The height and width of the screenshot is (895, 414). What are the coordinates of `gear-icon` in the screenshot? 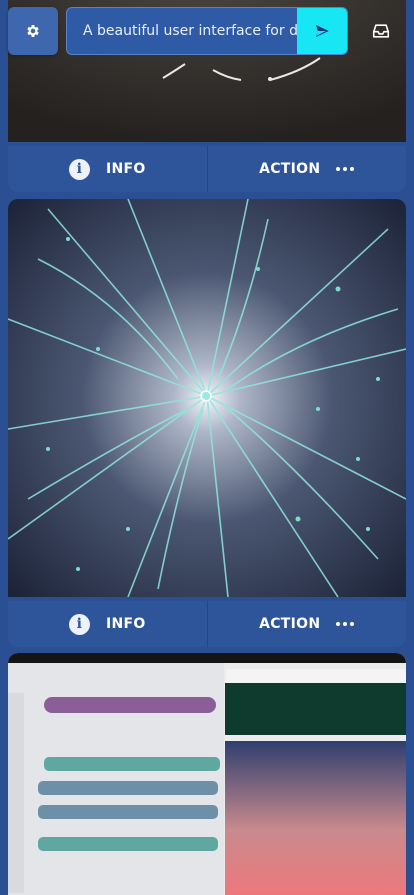 It's located at (33, 31).